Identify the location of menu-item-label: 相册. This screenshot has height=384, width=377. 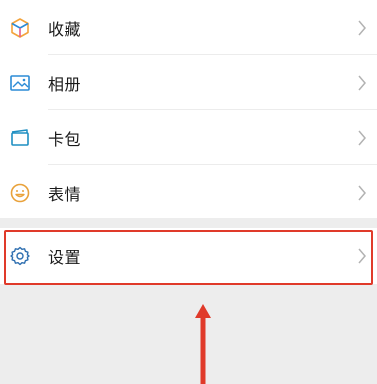
(65, 84).